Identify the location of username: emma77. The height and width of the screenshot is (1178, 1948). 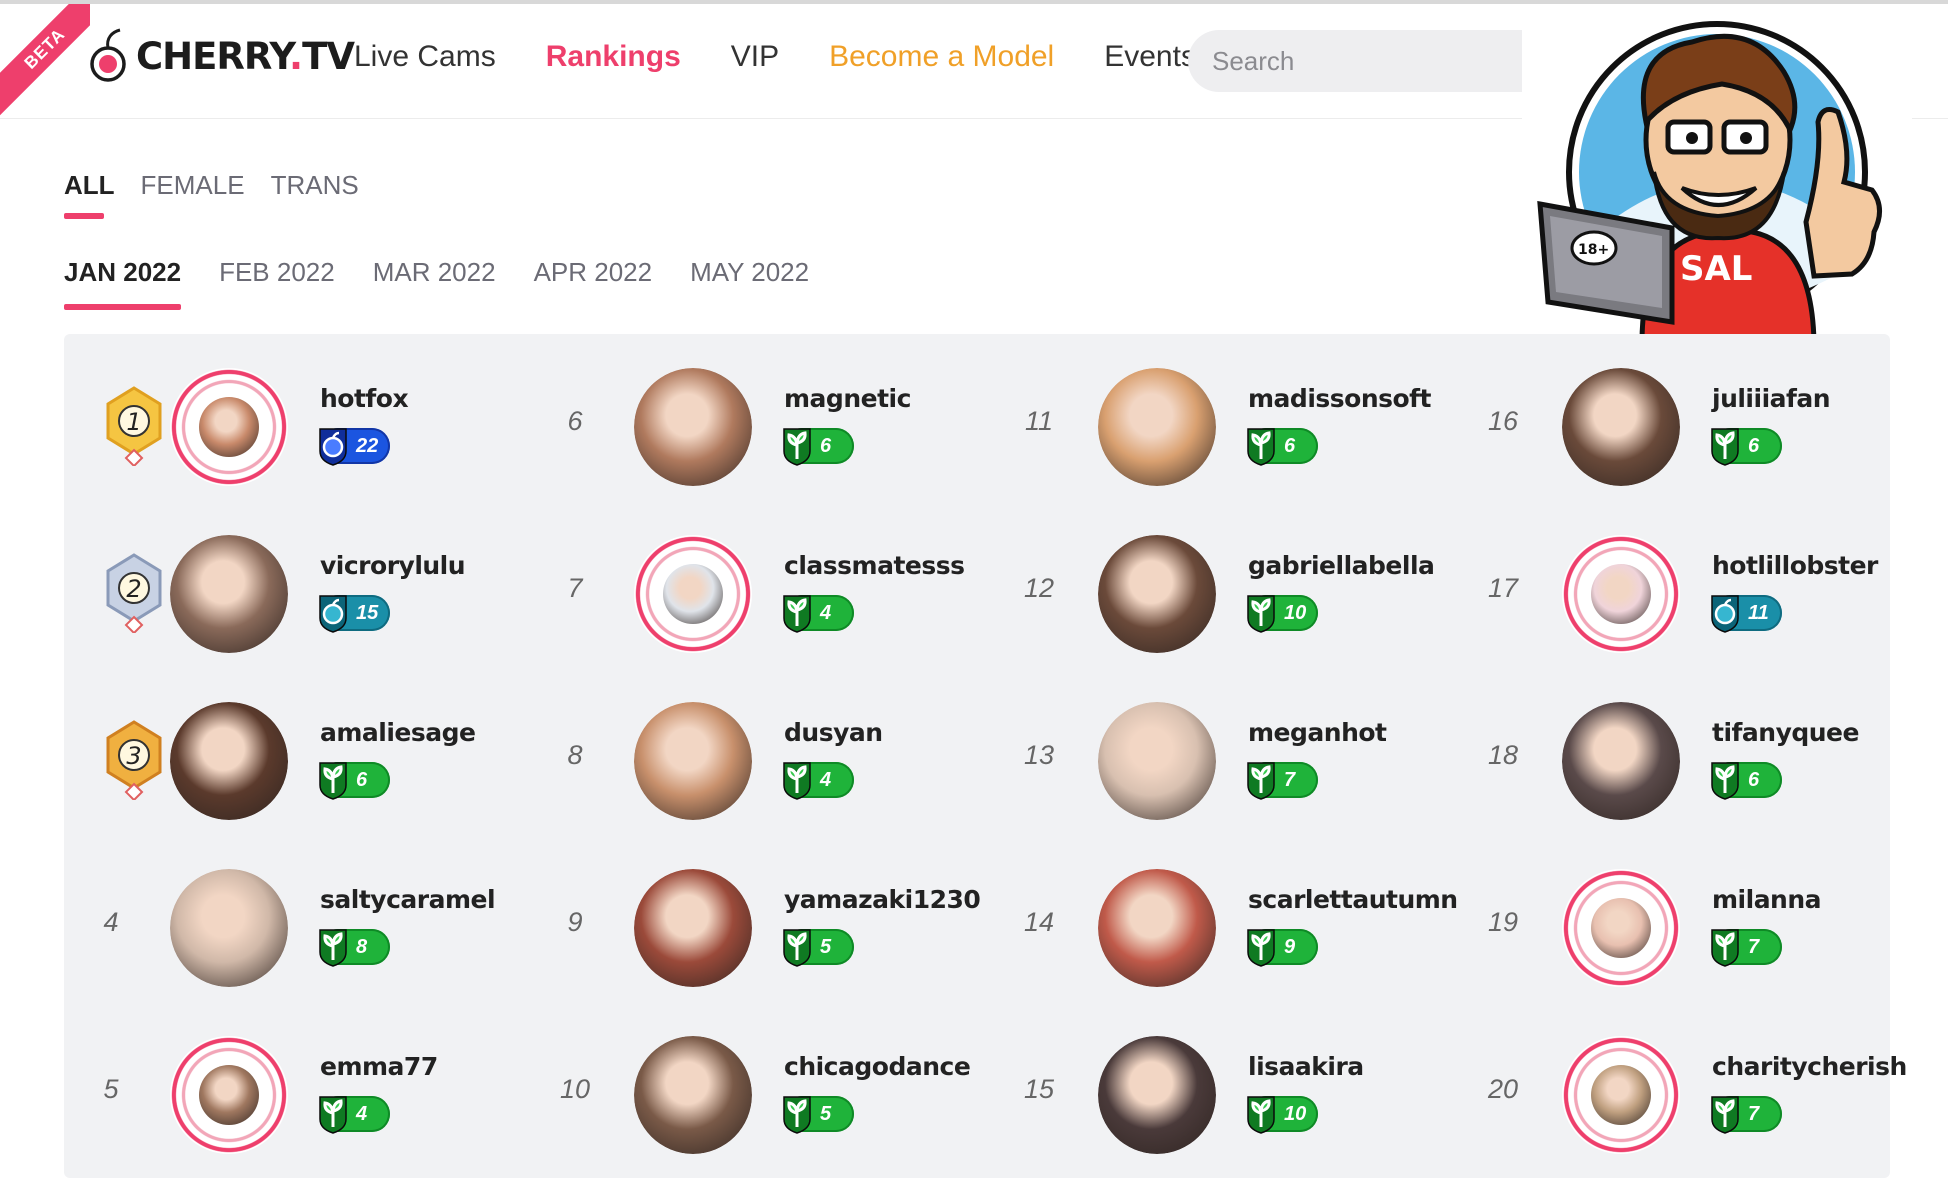
(379, 1066).